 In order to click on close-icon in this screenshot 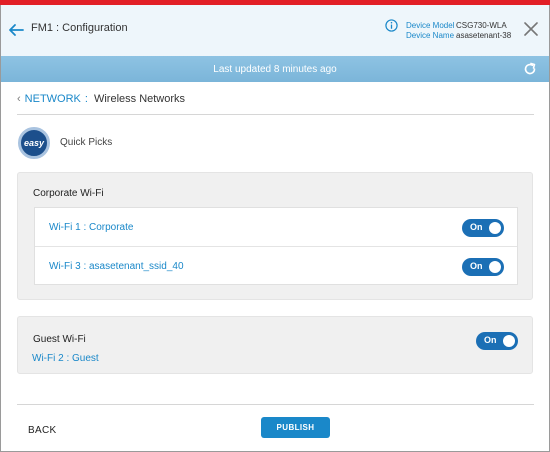, I will do `click(531, 29)`.